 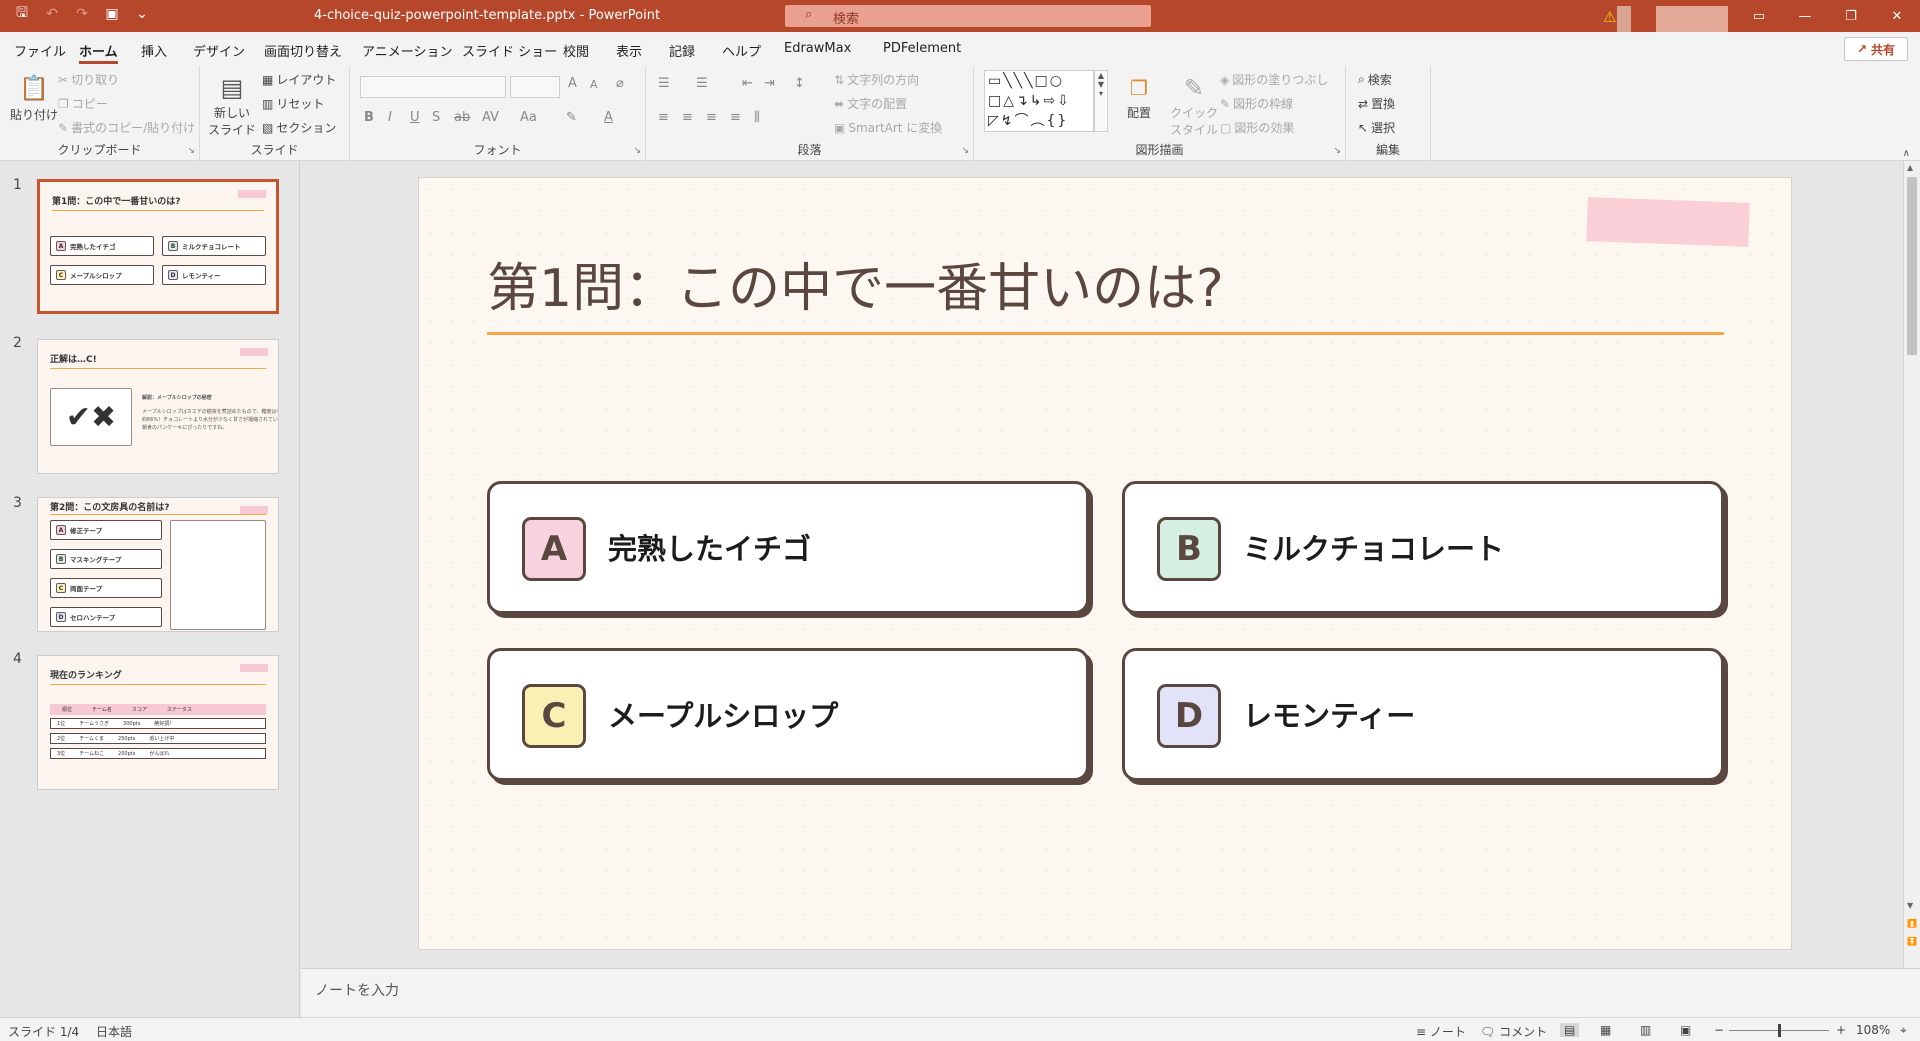 What do you see at coordinates (52, 14) in the screenshot?
I see `undo-icon: ↶` at bounding box center [52, 14].